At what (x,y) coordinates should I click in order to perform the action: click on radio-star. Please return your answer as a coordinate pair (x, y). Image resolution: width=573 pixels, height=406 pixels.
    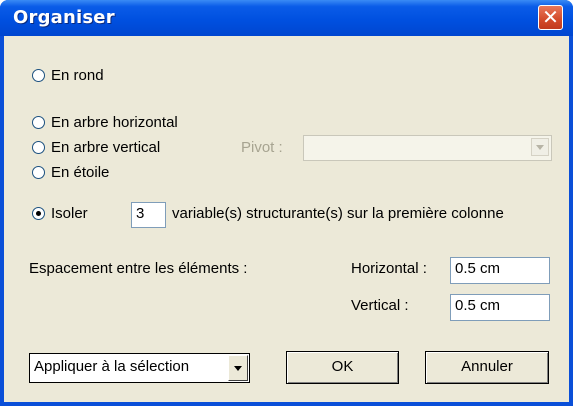
    Looking at the image, I should click on (38, 172).